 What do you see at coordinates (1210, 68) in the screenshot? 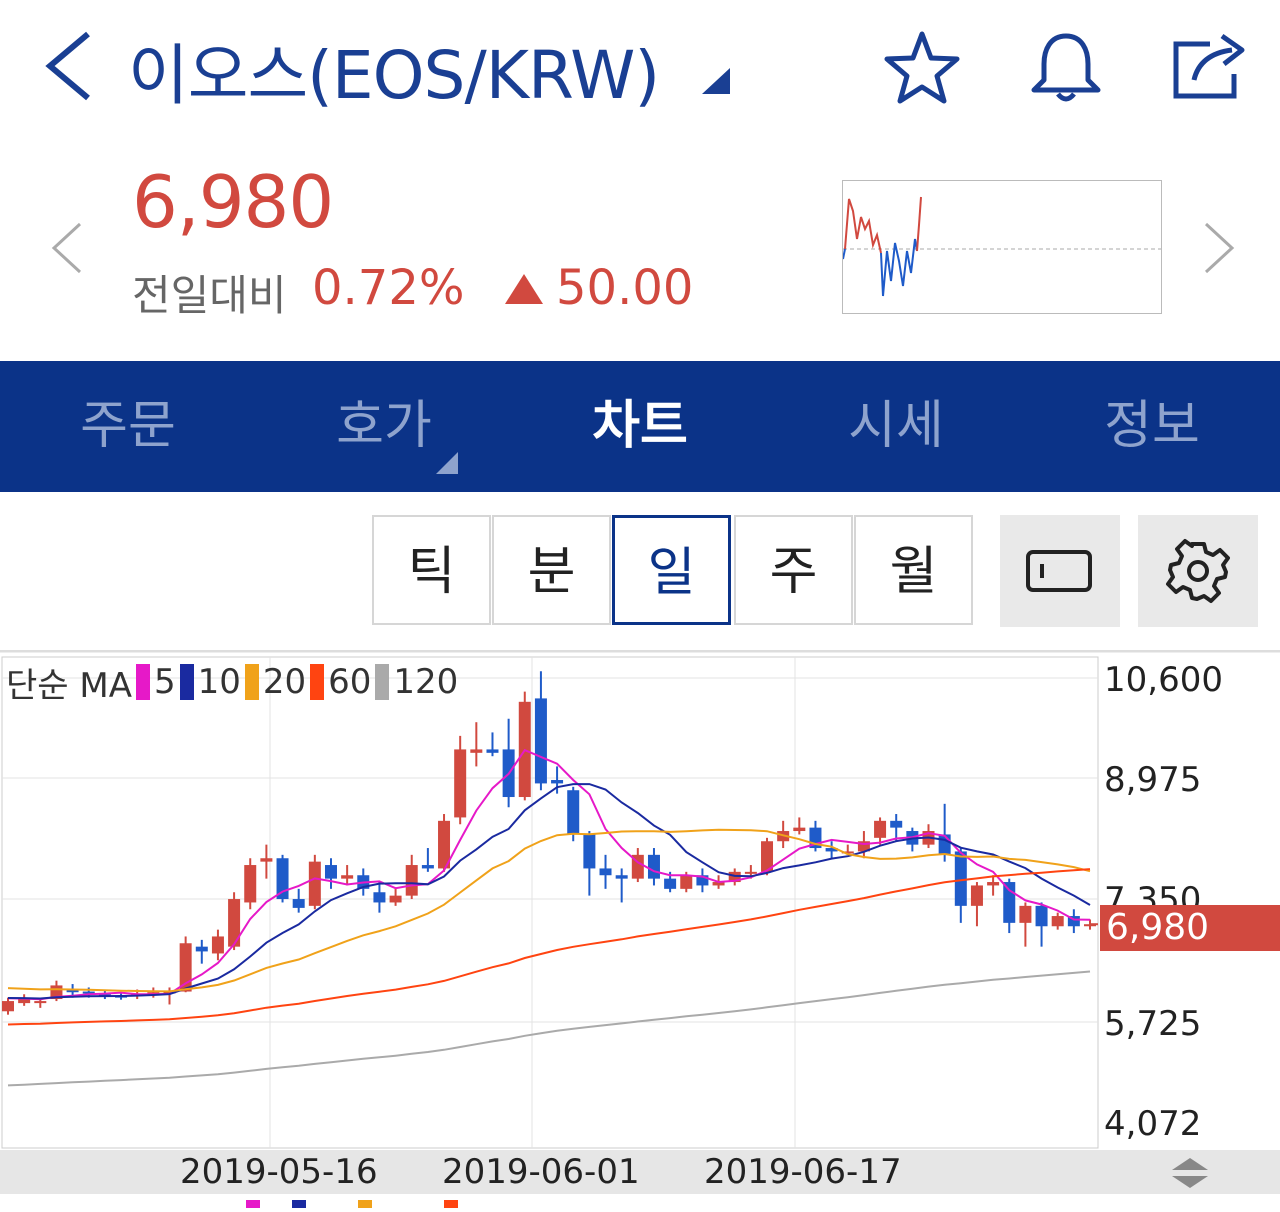
I see `share-icon` at bounding box center [1210, 68].